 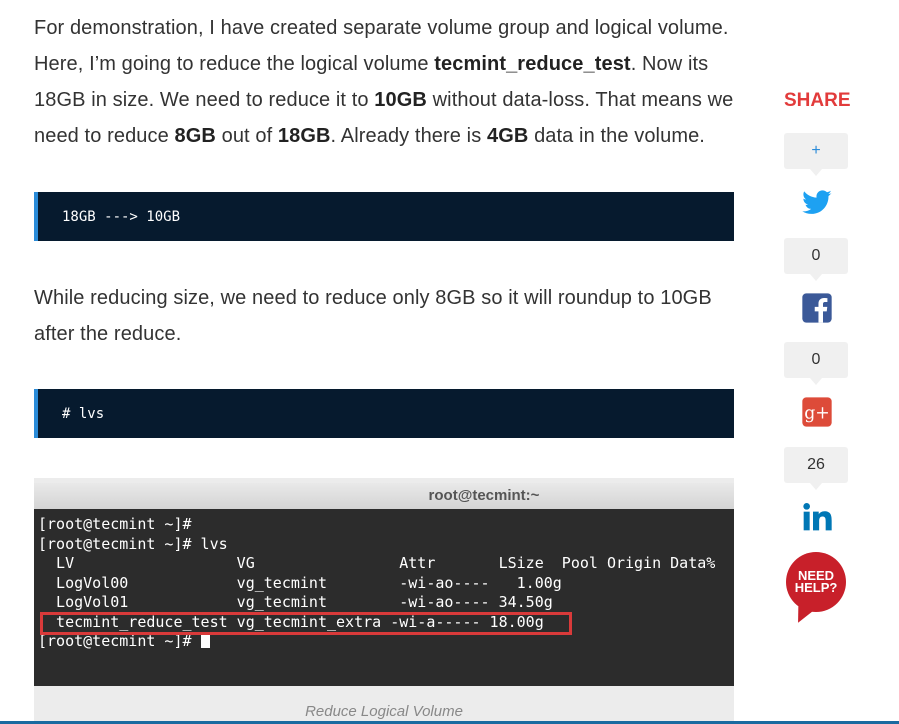 What do you see at coordinates (816, 259) in the screenshot?
I see `twitter-count: 0` at bounding box center [816, 259].